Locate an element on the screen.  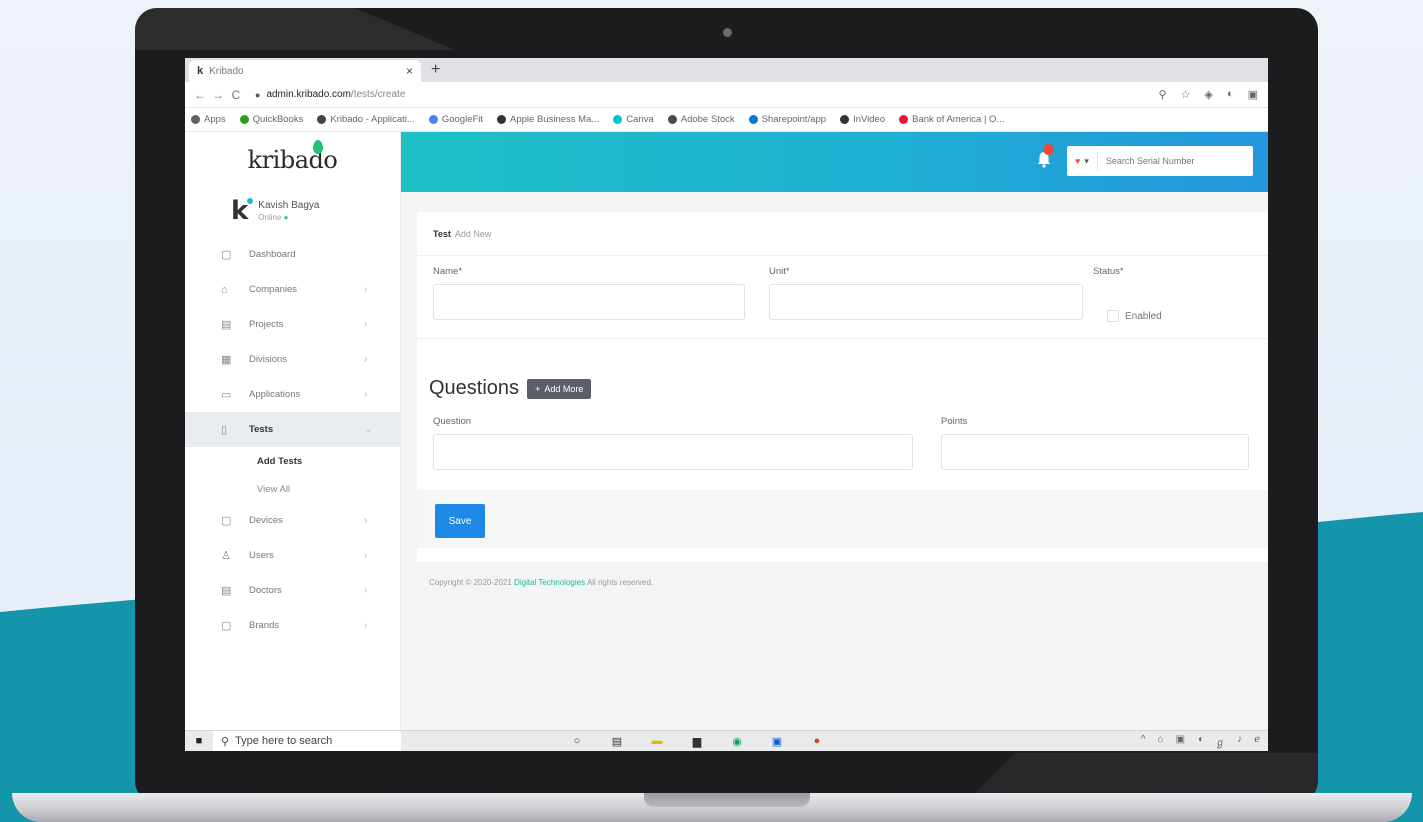
forward-icon: → is located at coordinates (218, 95).